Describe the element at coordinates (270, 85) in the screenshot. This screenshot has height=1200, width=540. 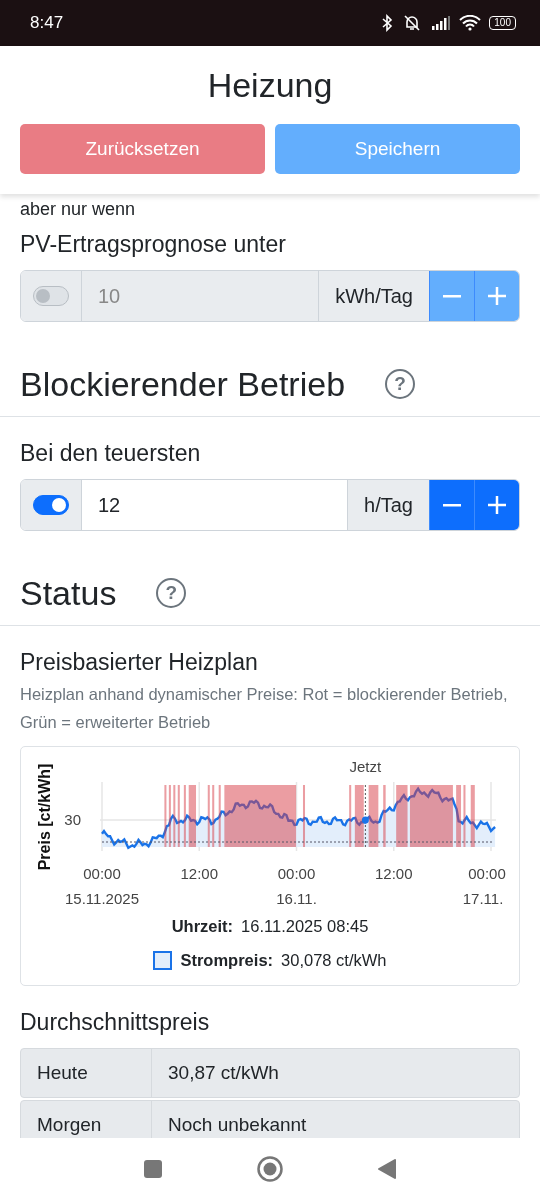
I see `page-title: Heizung` at that location.